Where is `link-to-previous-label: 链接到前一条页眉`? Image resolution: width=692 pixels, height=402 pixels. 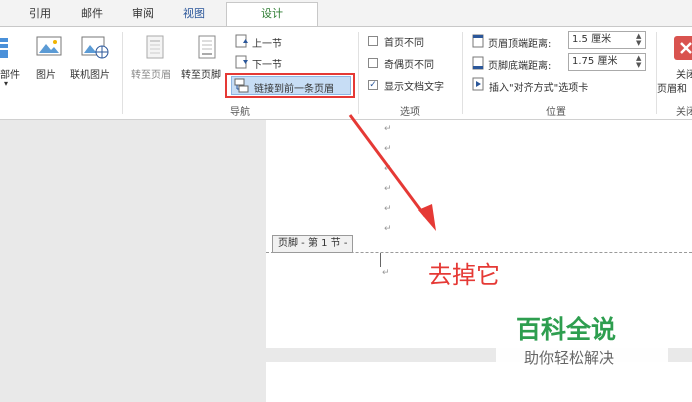
link-to-previous-label: 链接到前一条页眉 is located at coordinates (294, 89).